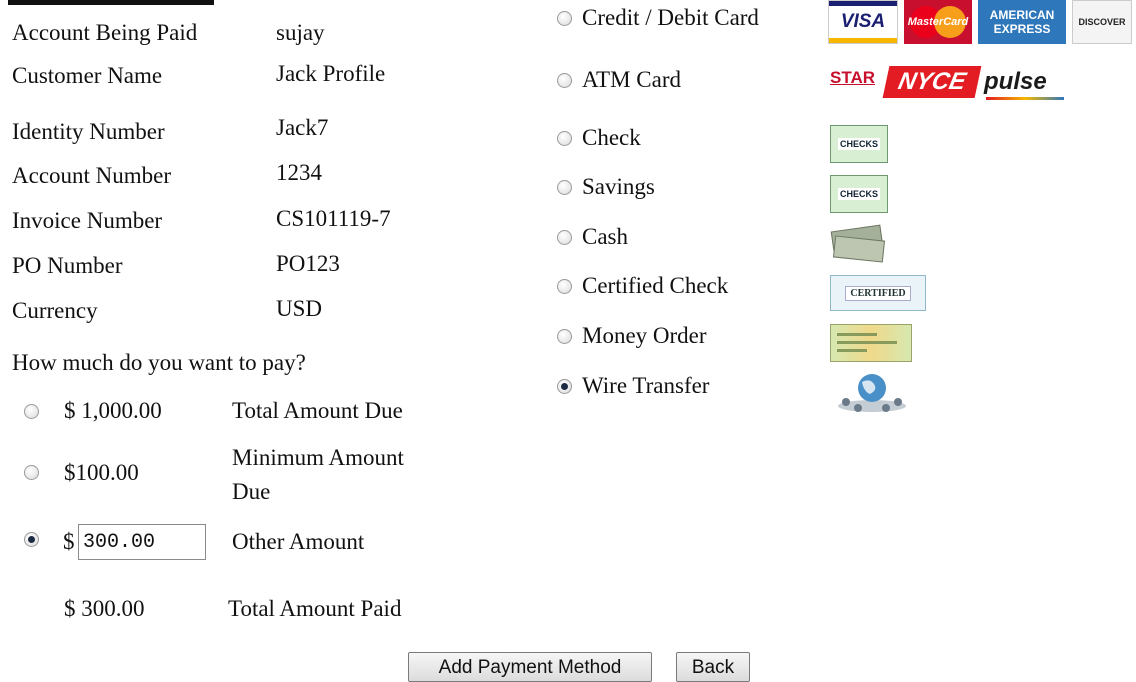 The image size is (1136, 682). I want to click on cash-label: Cash, so click(605, 237).